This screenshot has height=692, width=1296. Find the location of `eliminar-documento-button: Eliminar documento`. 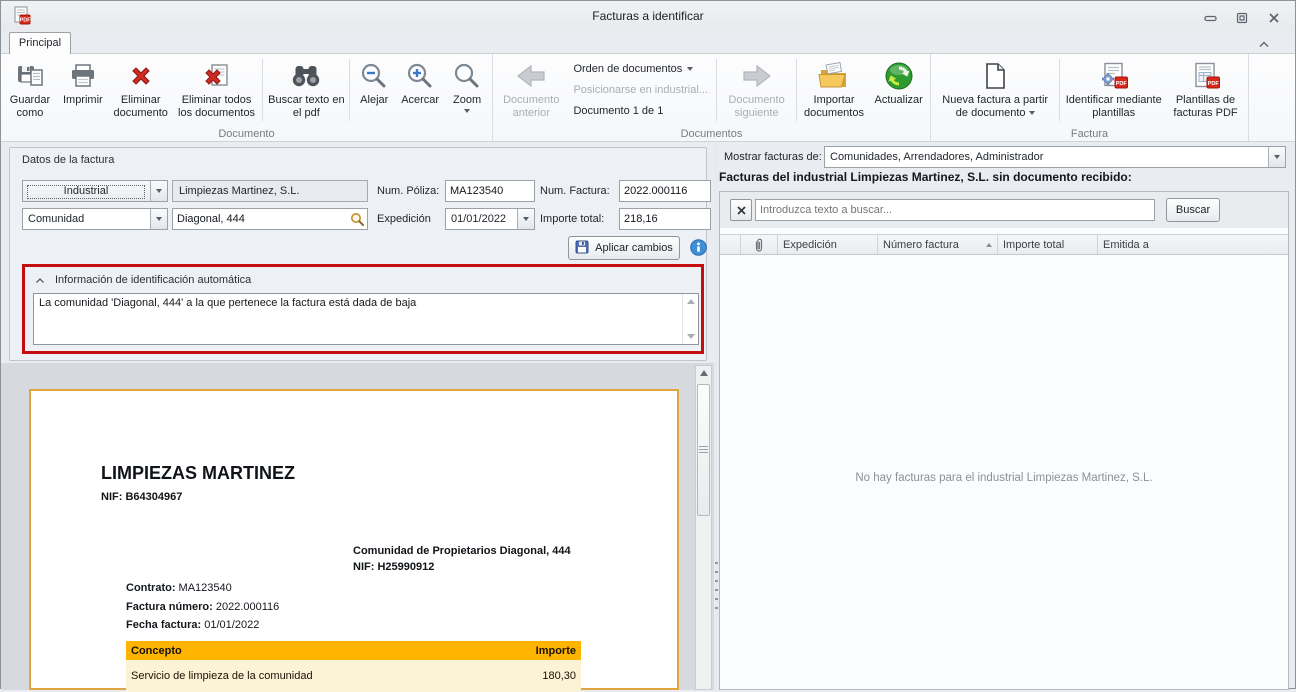

eliminar-documento-button: Eliminar documento is located at coordinates (141, 90).